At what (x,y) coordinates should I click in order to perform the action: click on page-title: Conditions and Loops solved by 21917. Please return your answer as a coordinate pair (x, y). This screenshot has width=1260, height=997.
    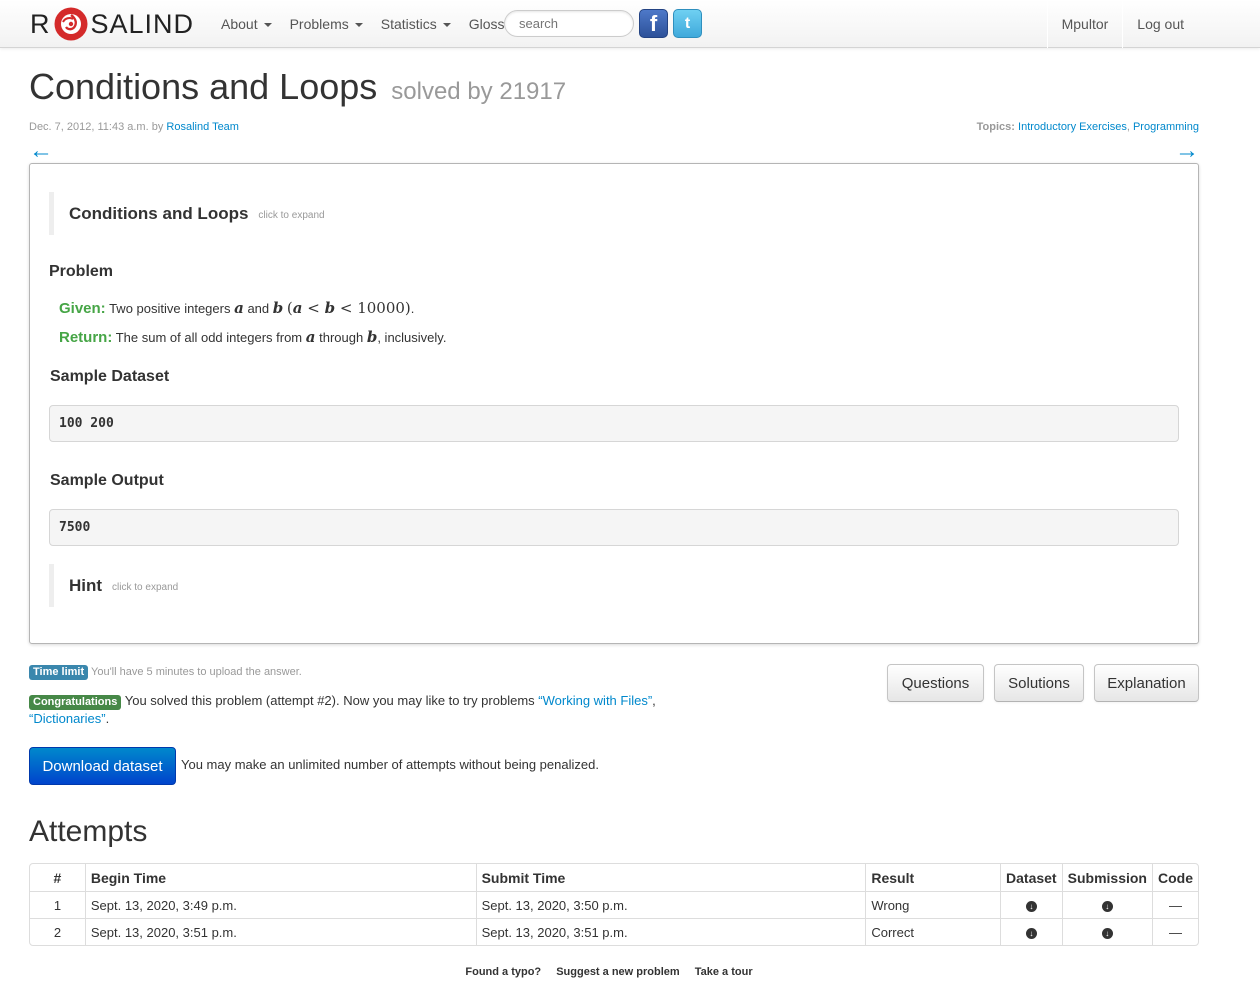
    Looking at the image, I should click on (297, 87).